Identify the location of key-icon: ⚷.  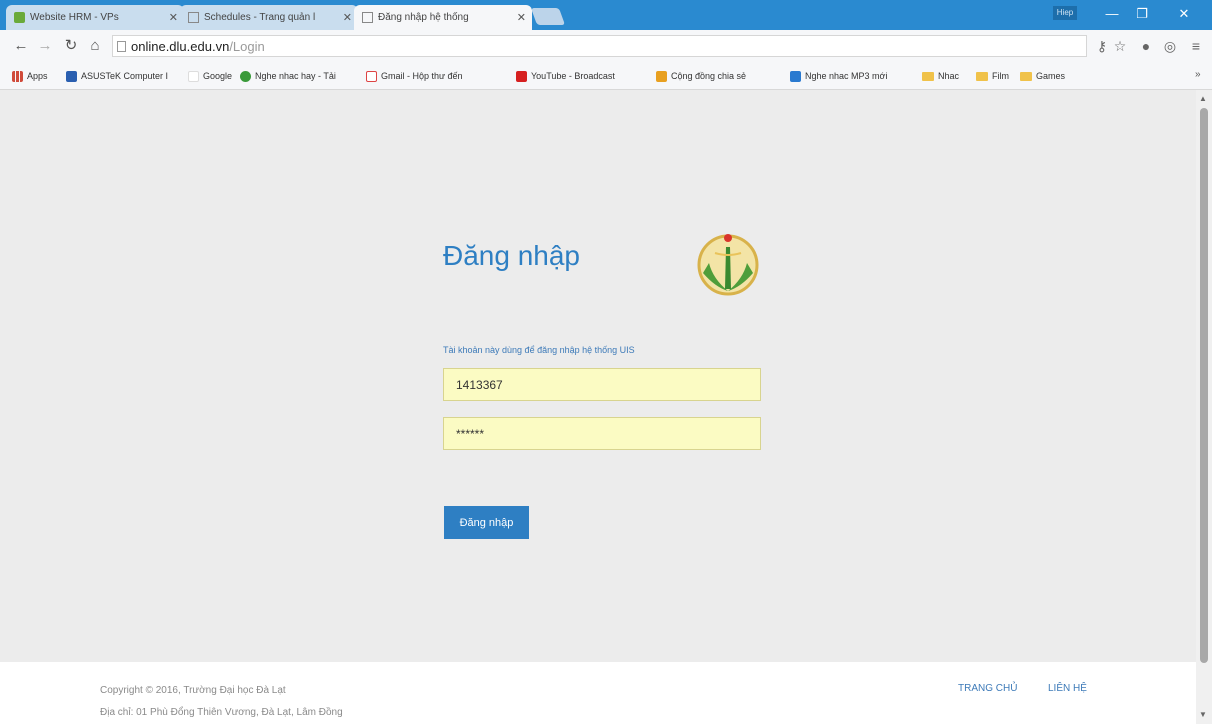
(1102, 46).